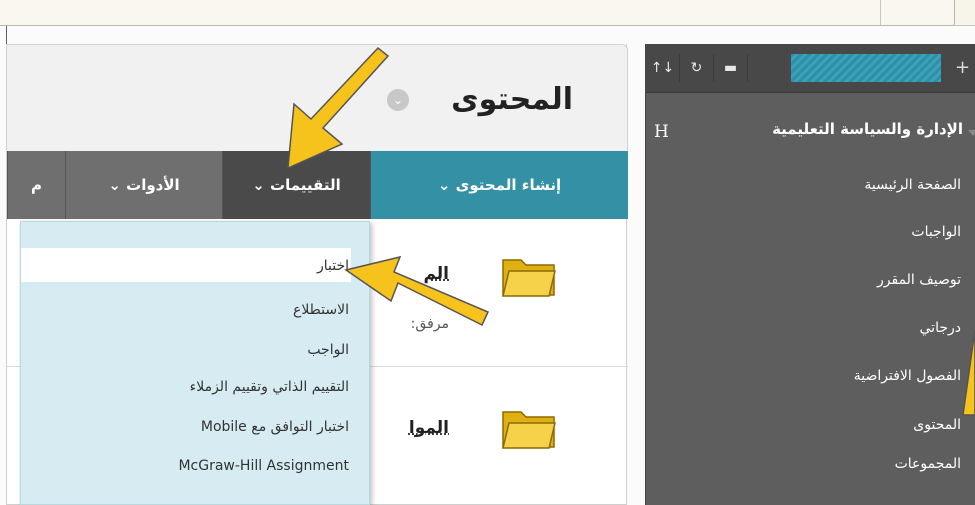 This screenshot has height=505, width=975. I want to click on tab-create-content: إنشاء المحتوى ⌄, so click(499, 185).